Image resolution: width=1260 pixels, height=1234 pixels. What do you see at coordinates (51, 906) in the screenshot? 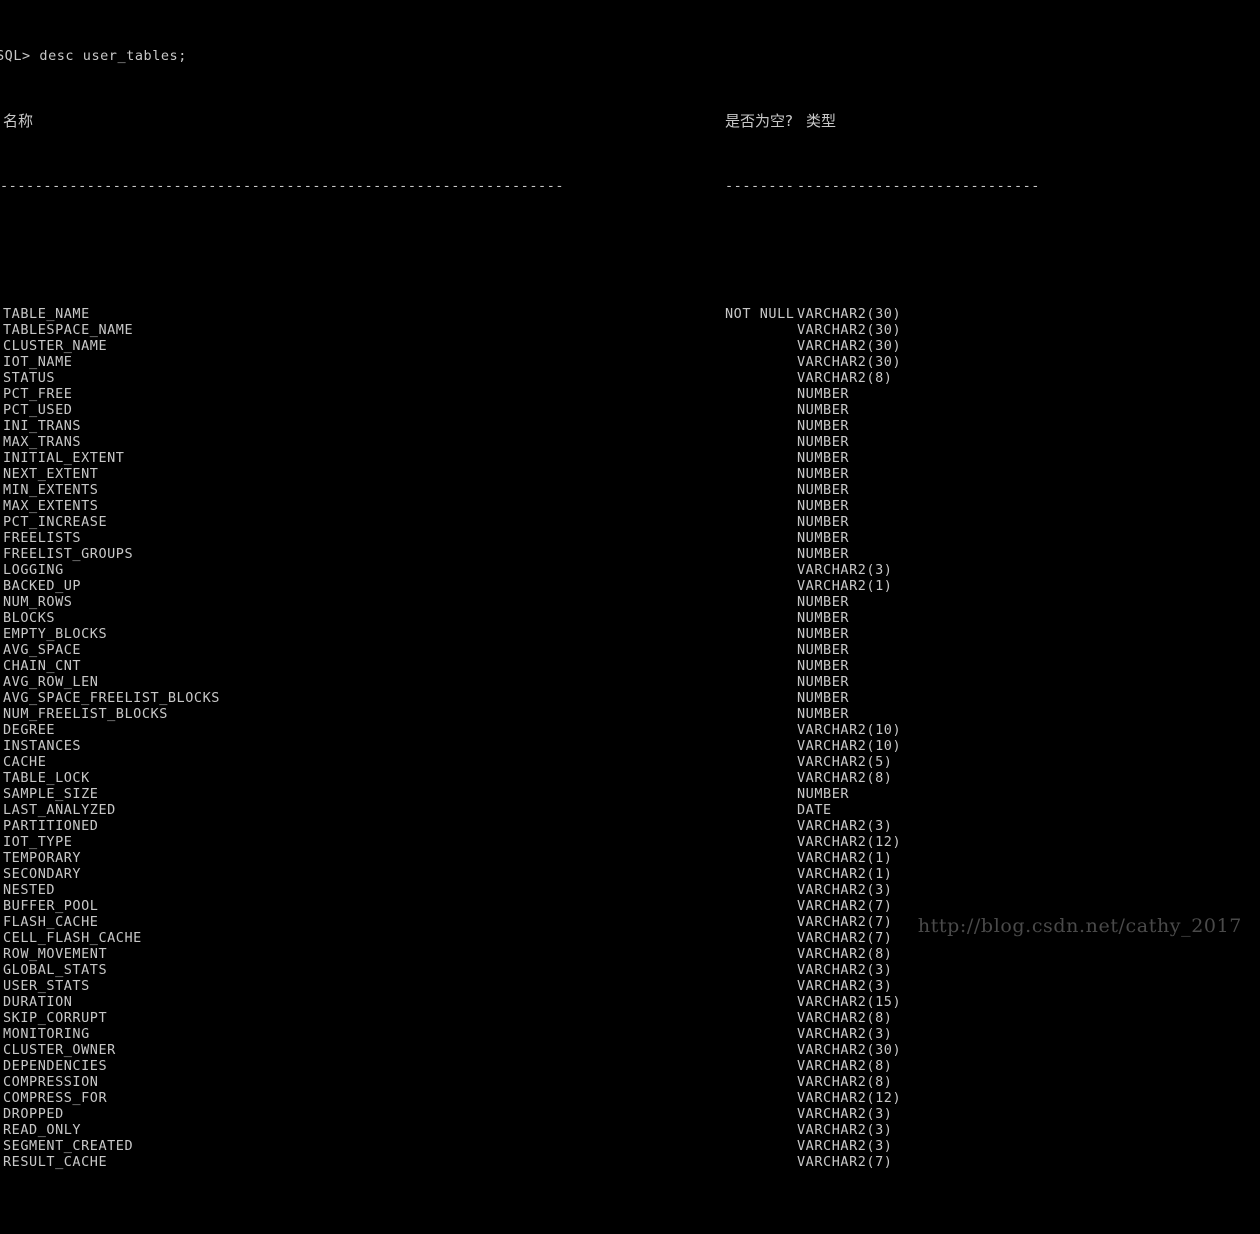
I see `row-column-name: BUFFER_POOL` at bounding box center [51, 906].